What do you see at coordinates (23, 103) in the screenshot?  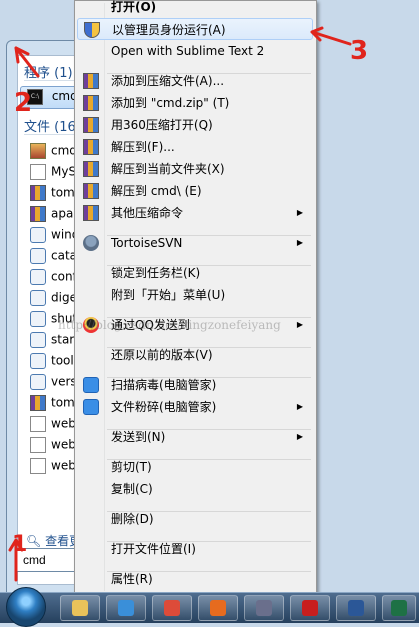 I see `annotation-number-2: 2` at bounding box center [23, 103].